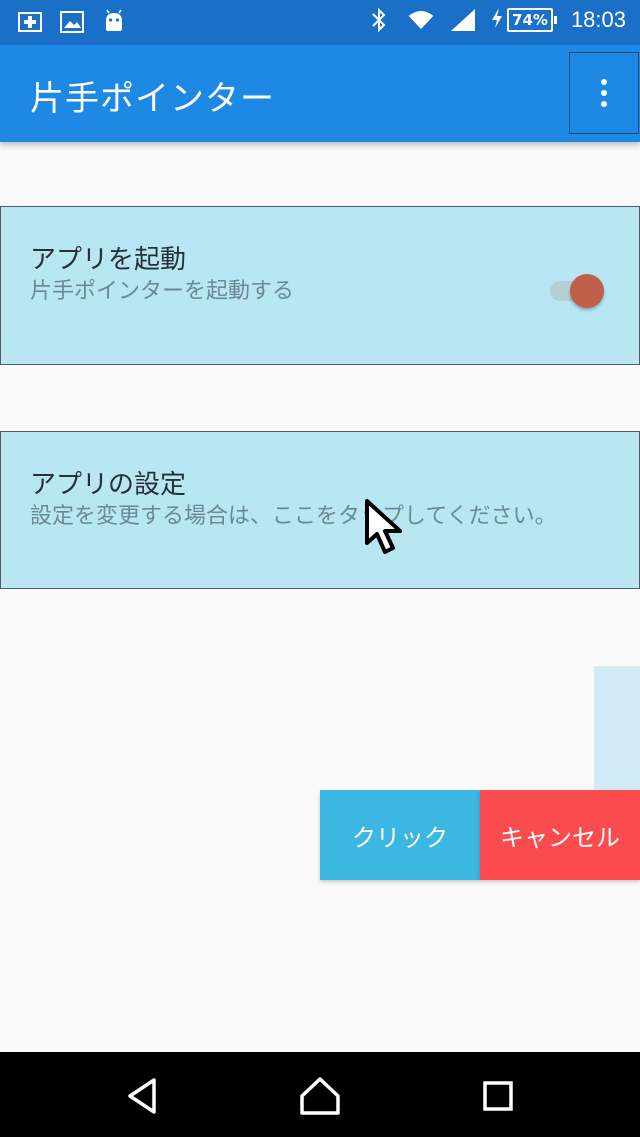  Describe the element at coordinates (587, 291) in the screenshot. I see `toggle-thumb` at that location.